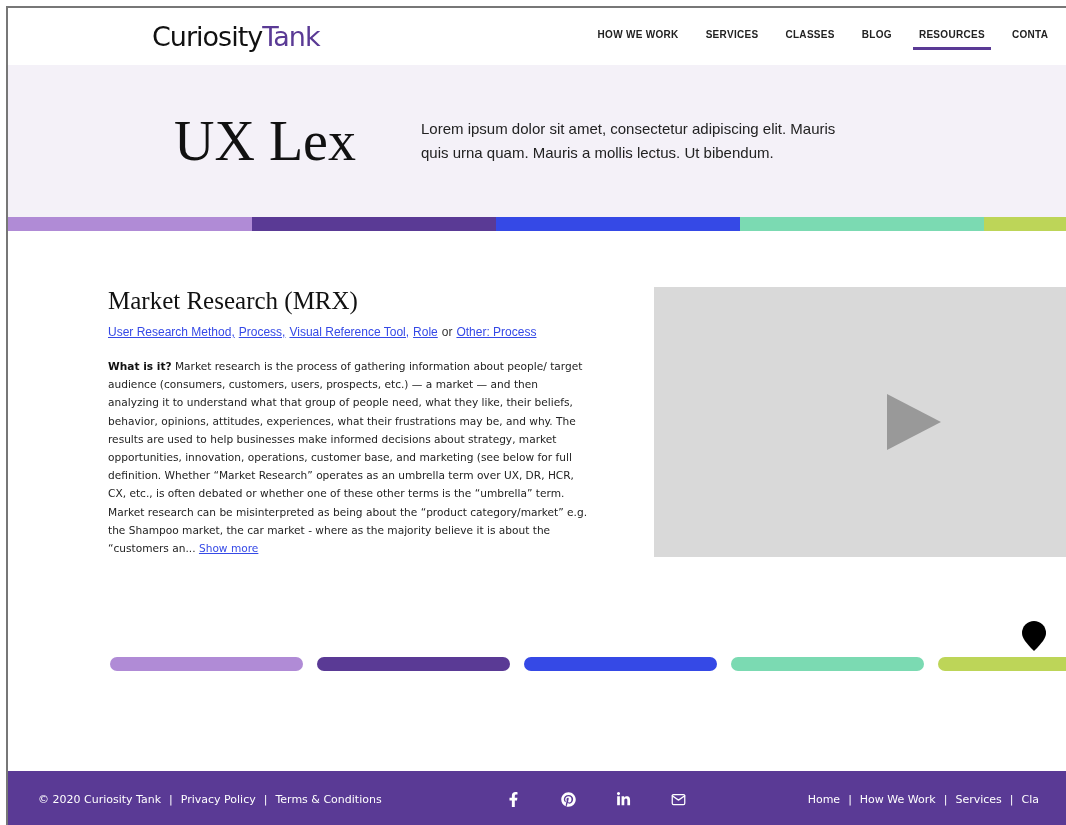 The width and height of the screenshot is (1066, 825). I want to click on logo: CuriosityTank, so click(236, 36).